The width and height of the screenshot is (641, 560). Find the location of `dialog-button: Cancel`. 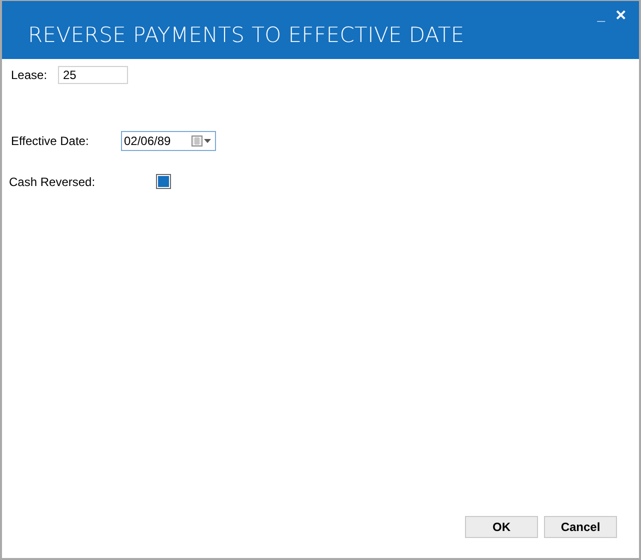

dialog-button: Cancel is located at coordinates (580, 527).